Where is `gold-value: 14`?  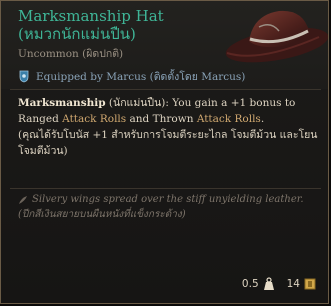
gold-value: 14 is located at coordinates (293, 284).